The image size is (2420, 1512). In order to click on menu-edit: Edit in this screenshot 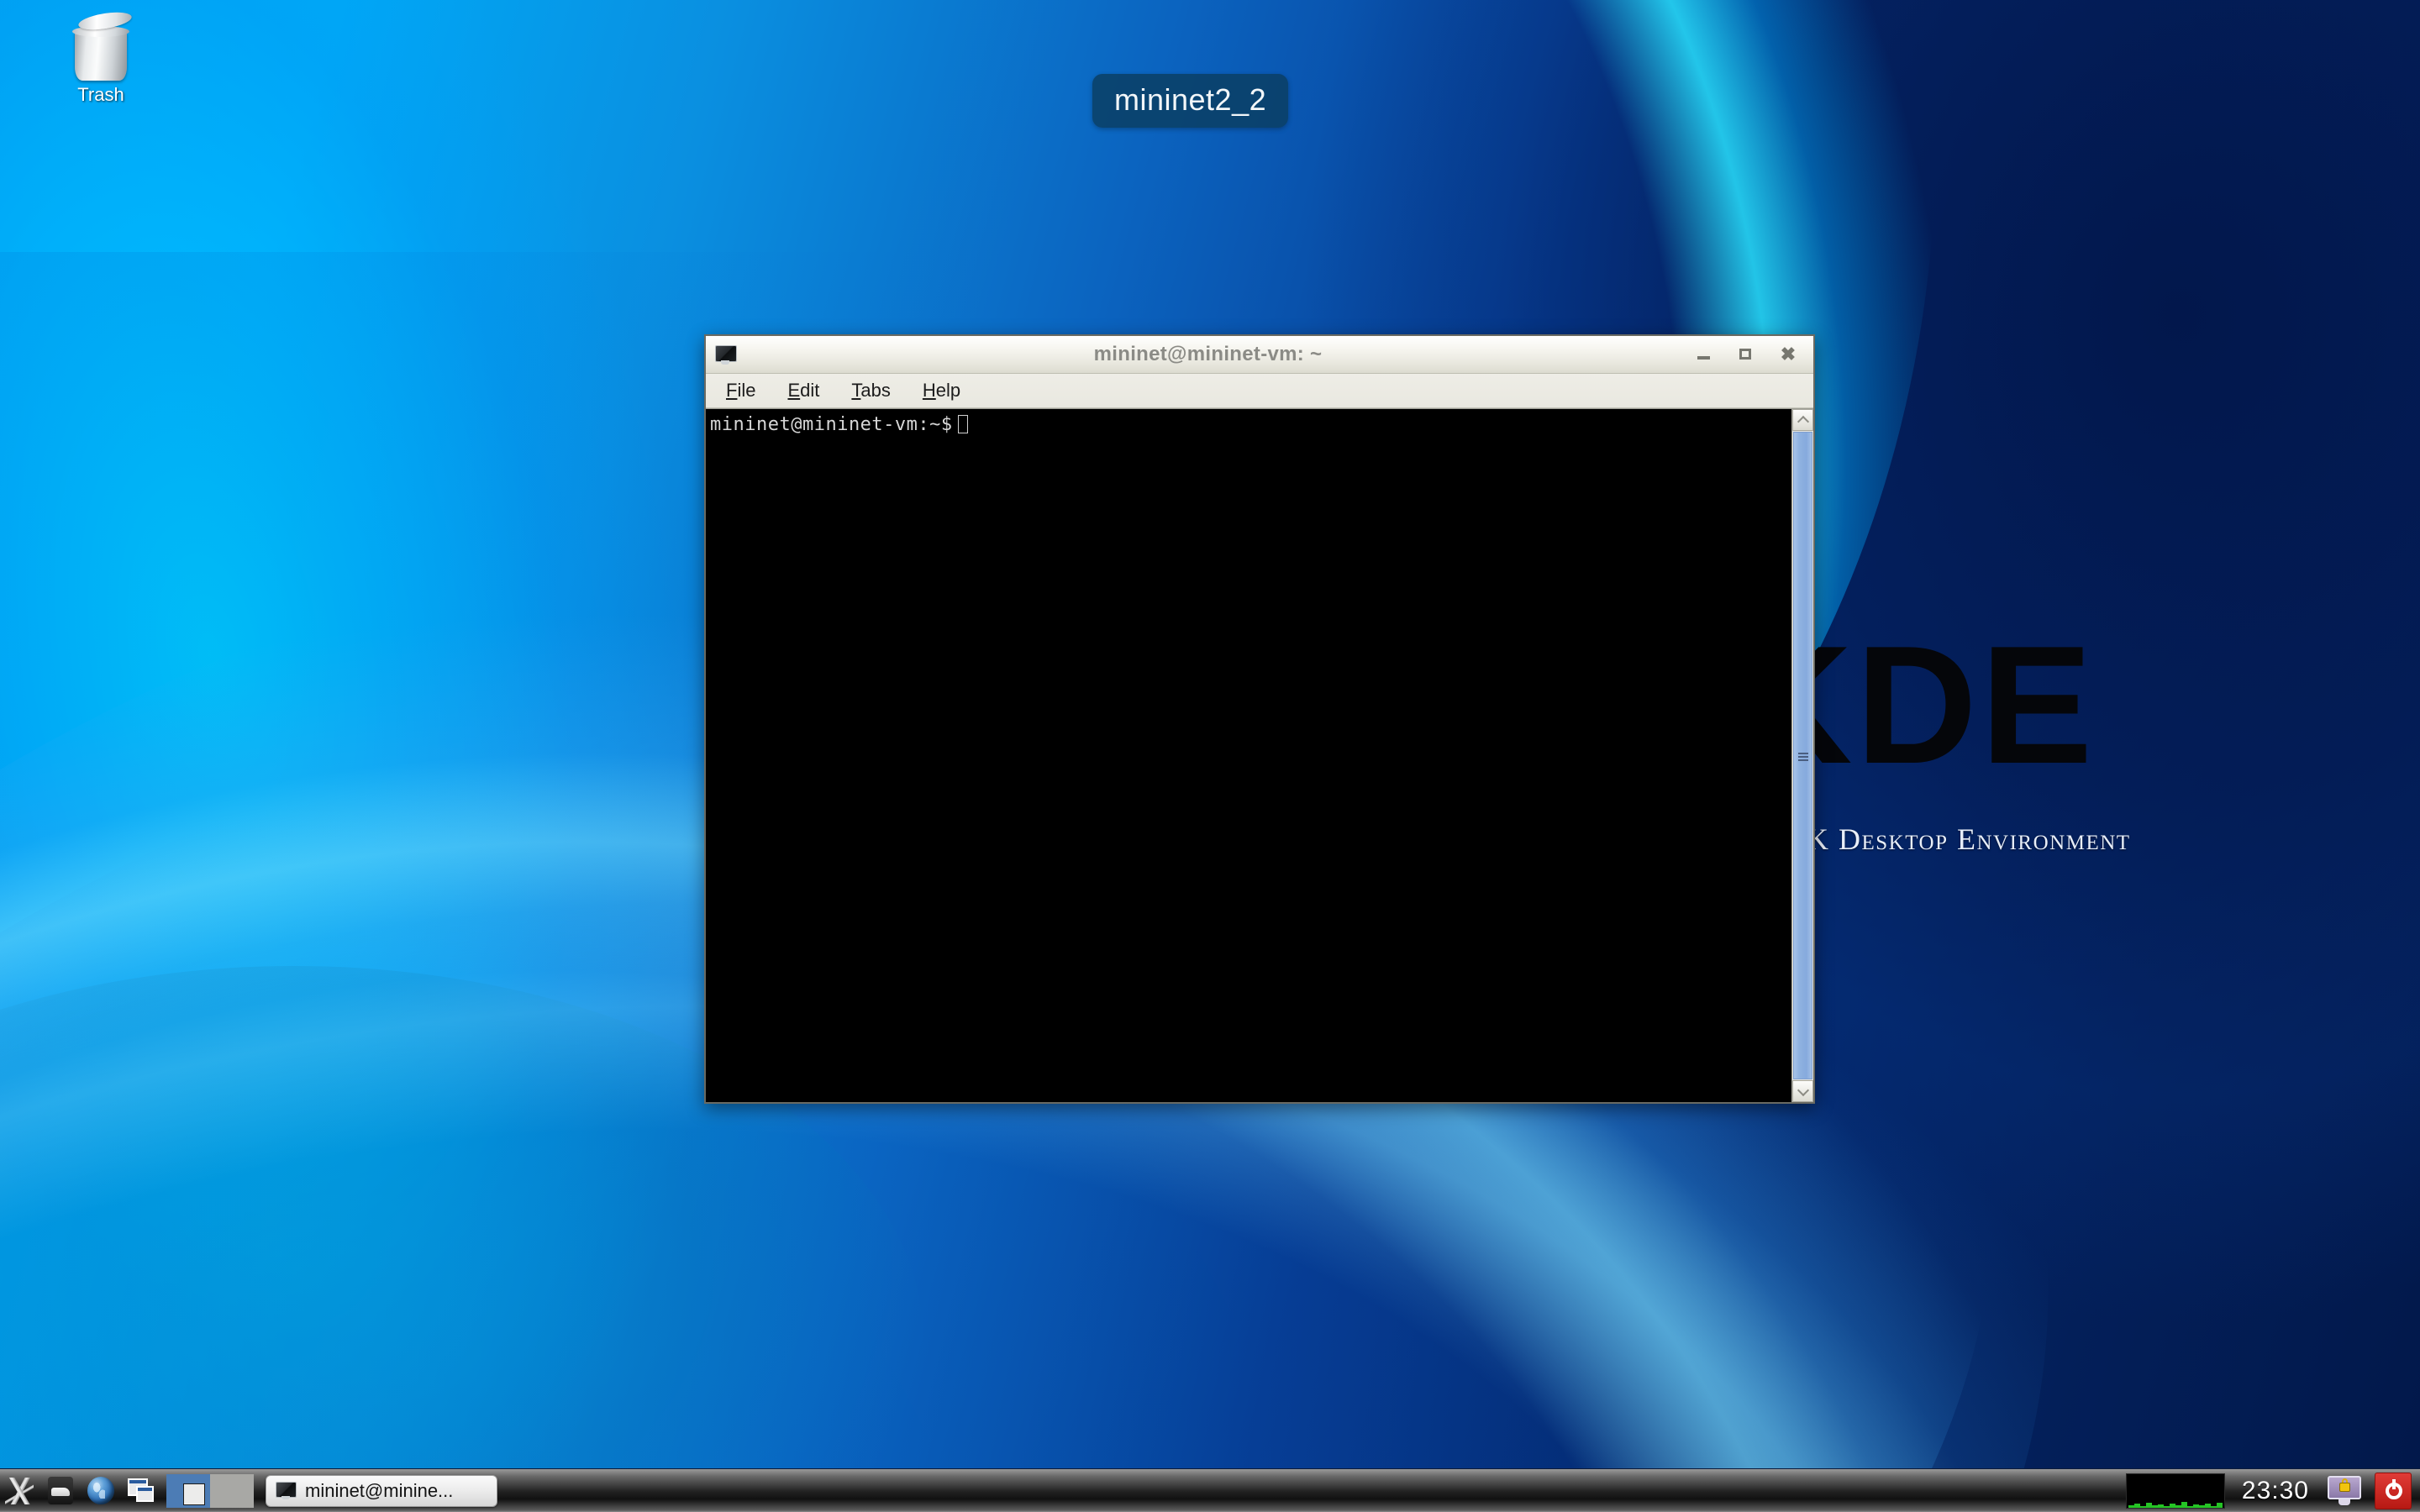, I will do `click(803, 390)`.